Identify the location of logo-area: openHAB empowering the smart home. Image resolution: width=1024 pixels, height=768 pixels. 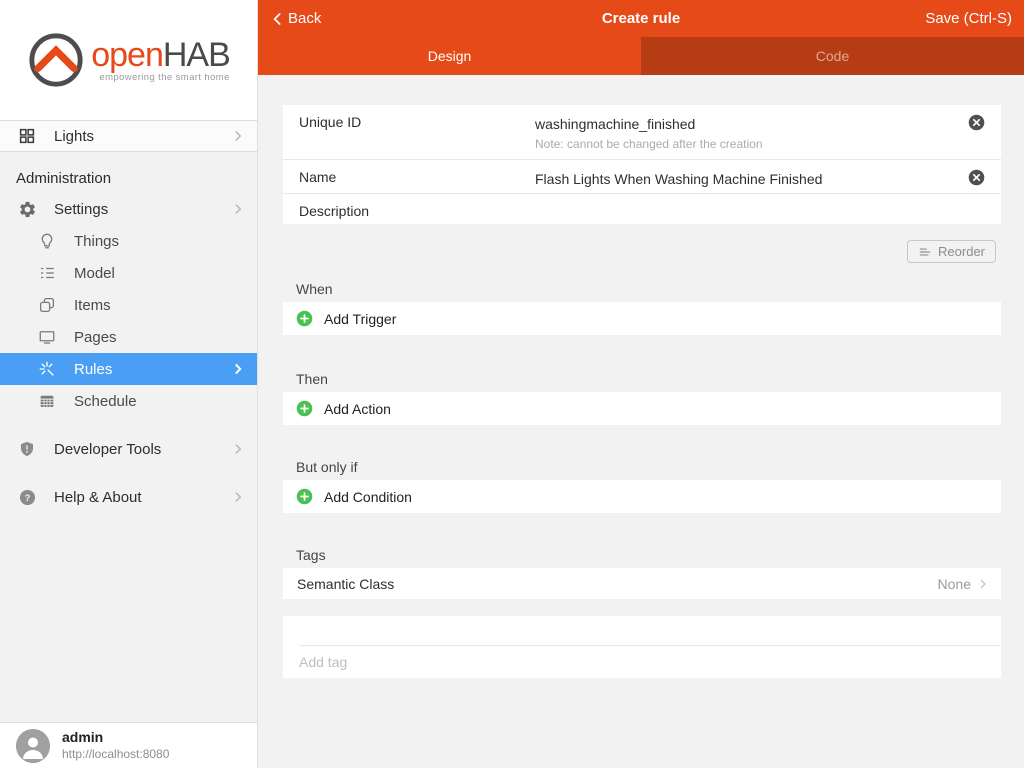
(128, 60).